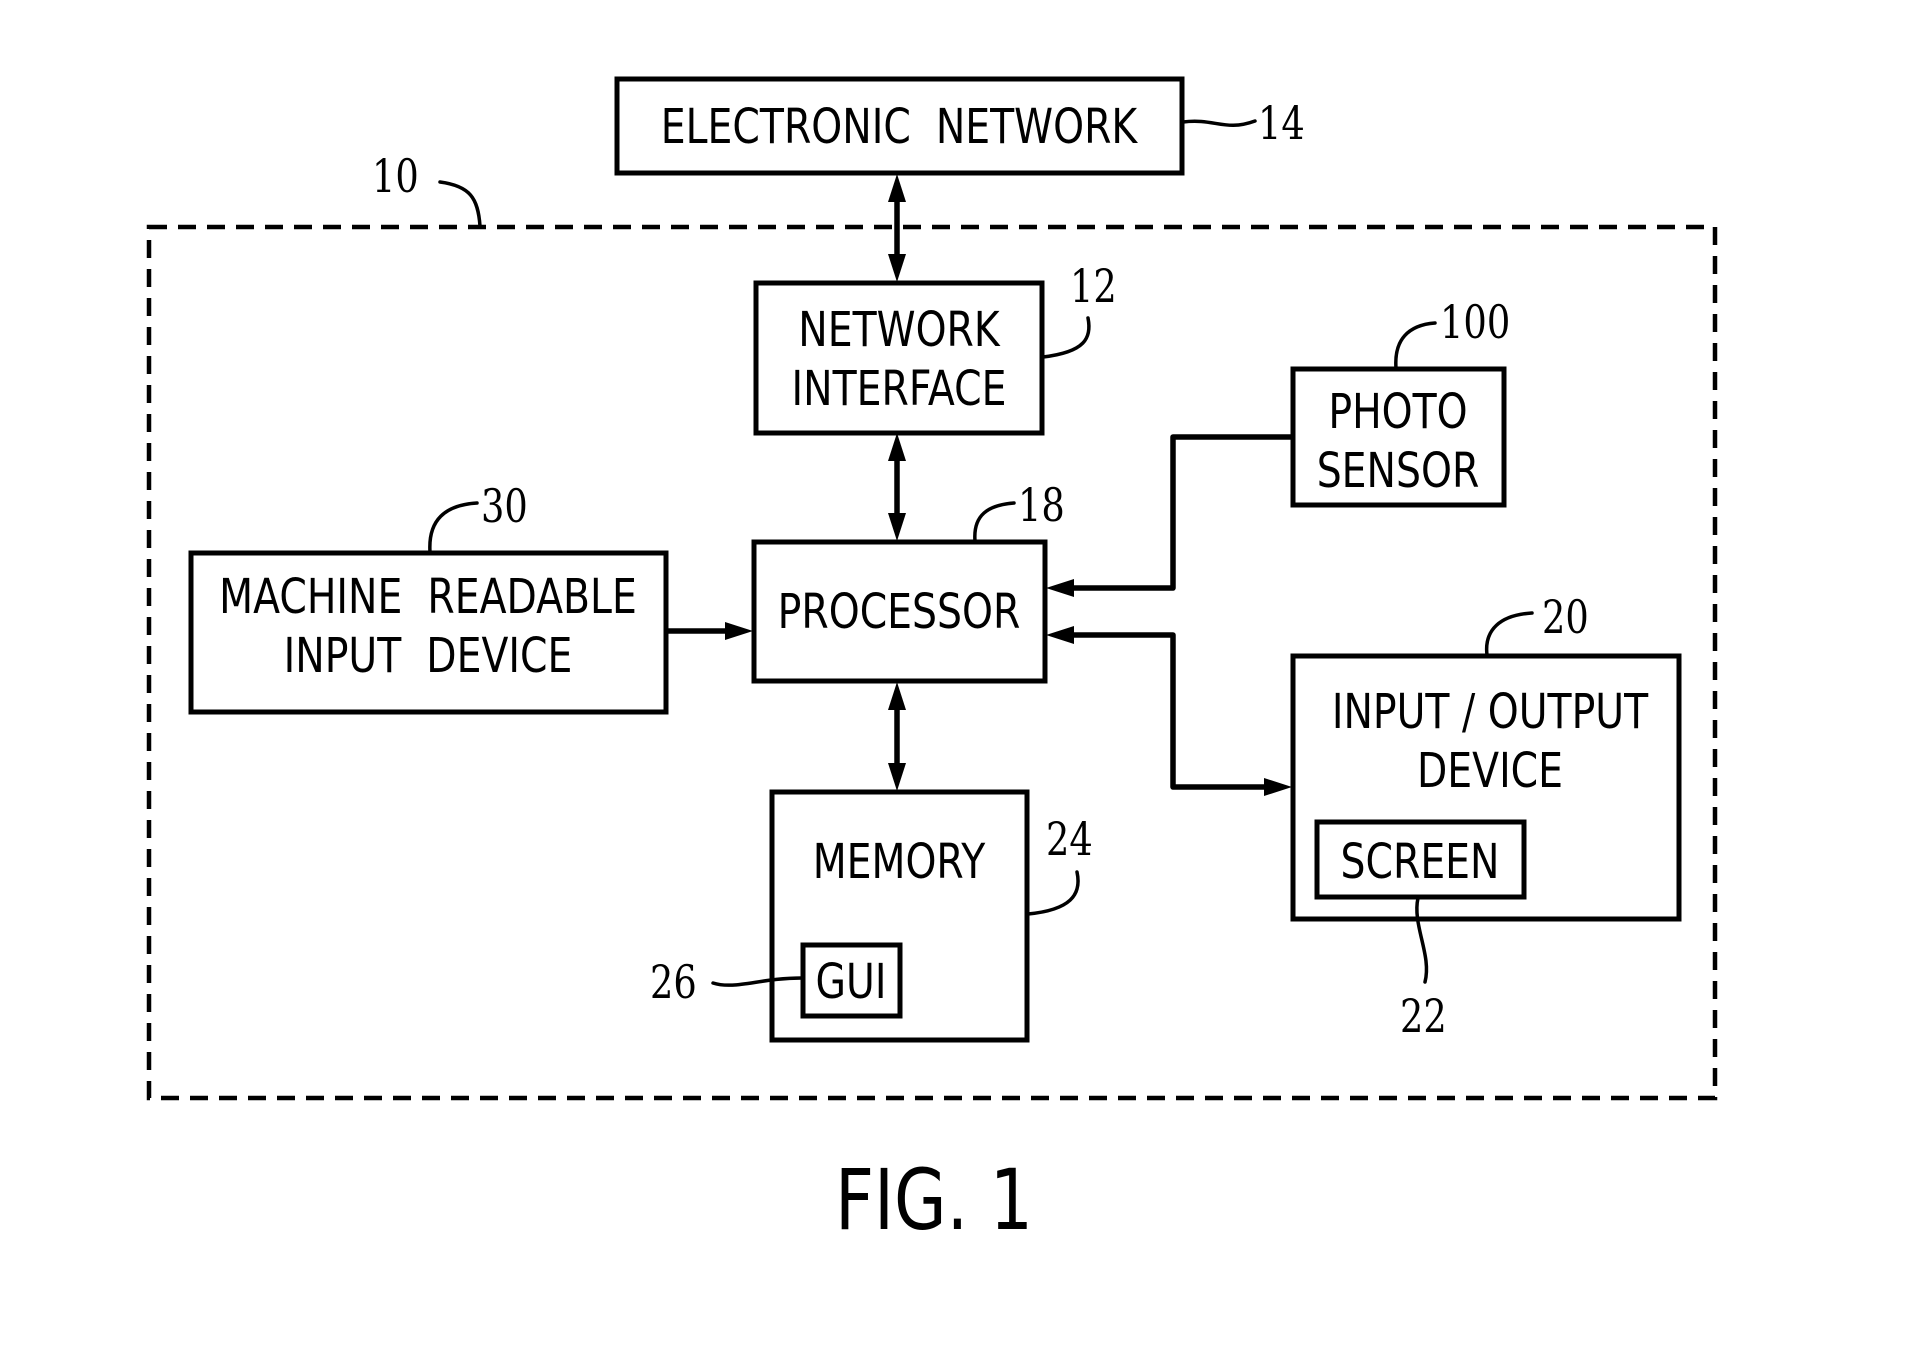  I want to click on ref-io-device: 20, so click(1565, 617).